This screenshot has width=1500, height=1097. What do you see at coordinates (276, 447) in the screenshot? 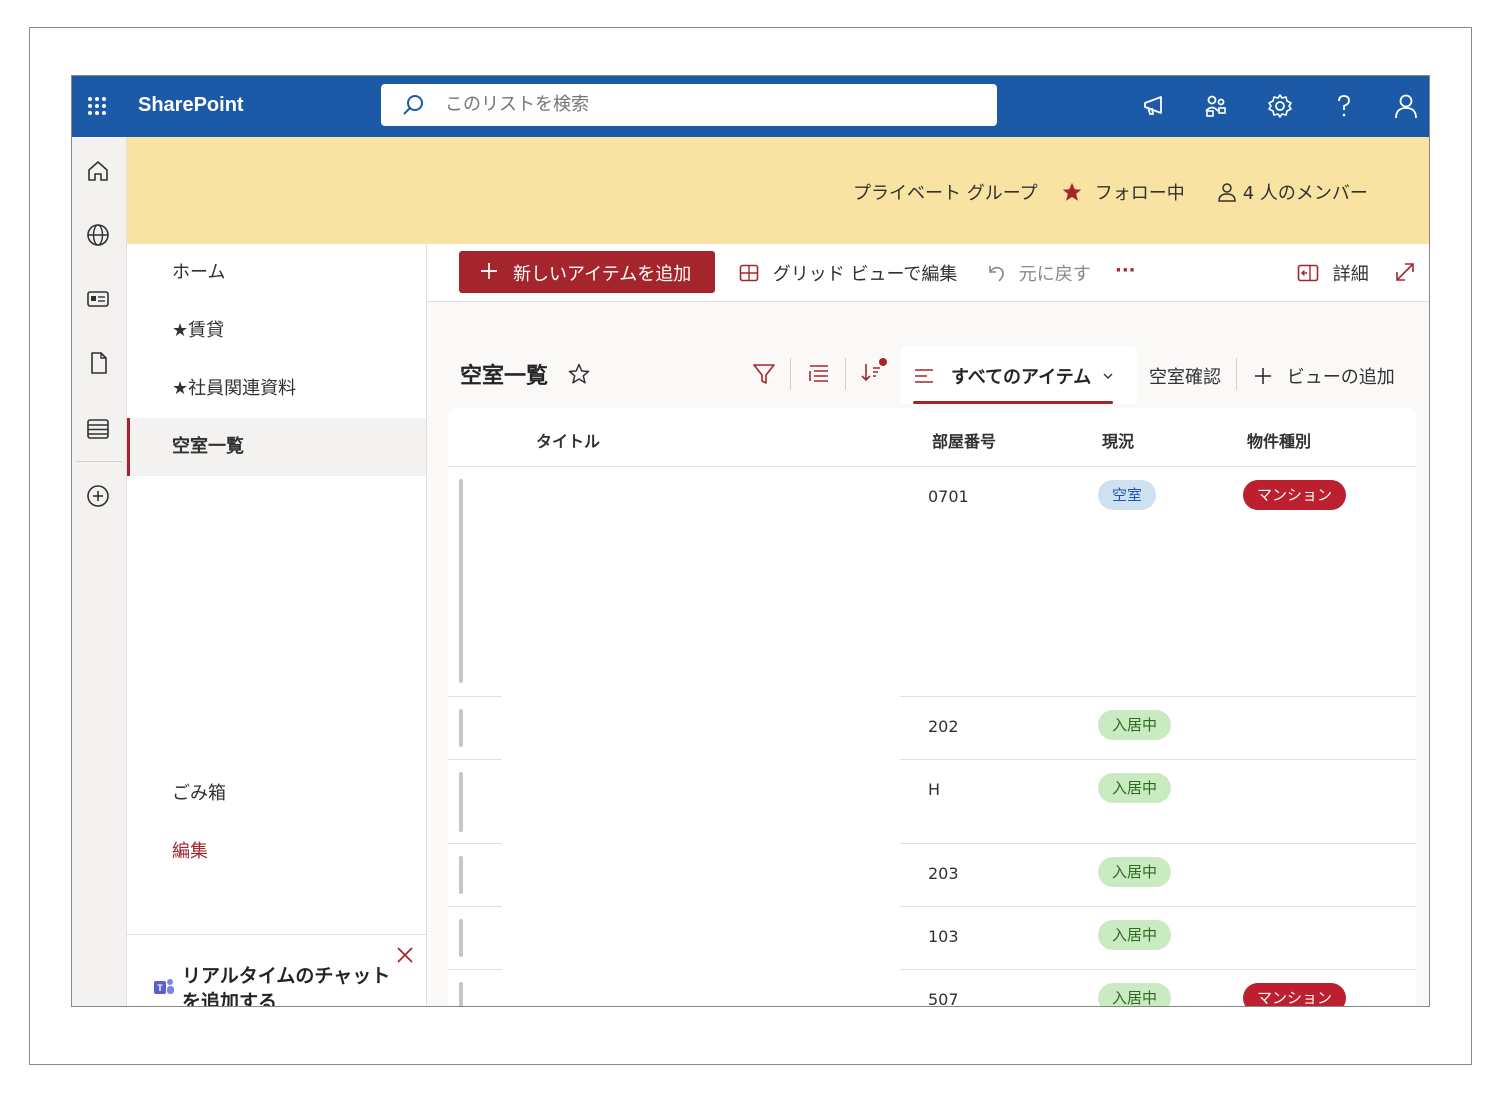
I see `nav-item-vacancy-list: 空室一覧` at bounding box center [276, 447].